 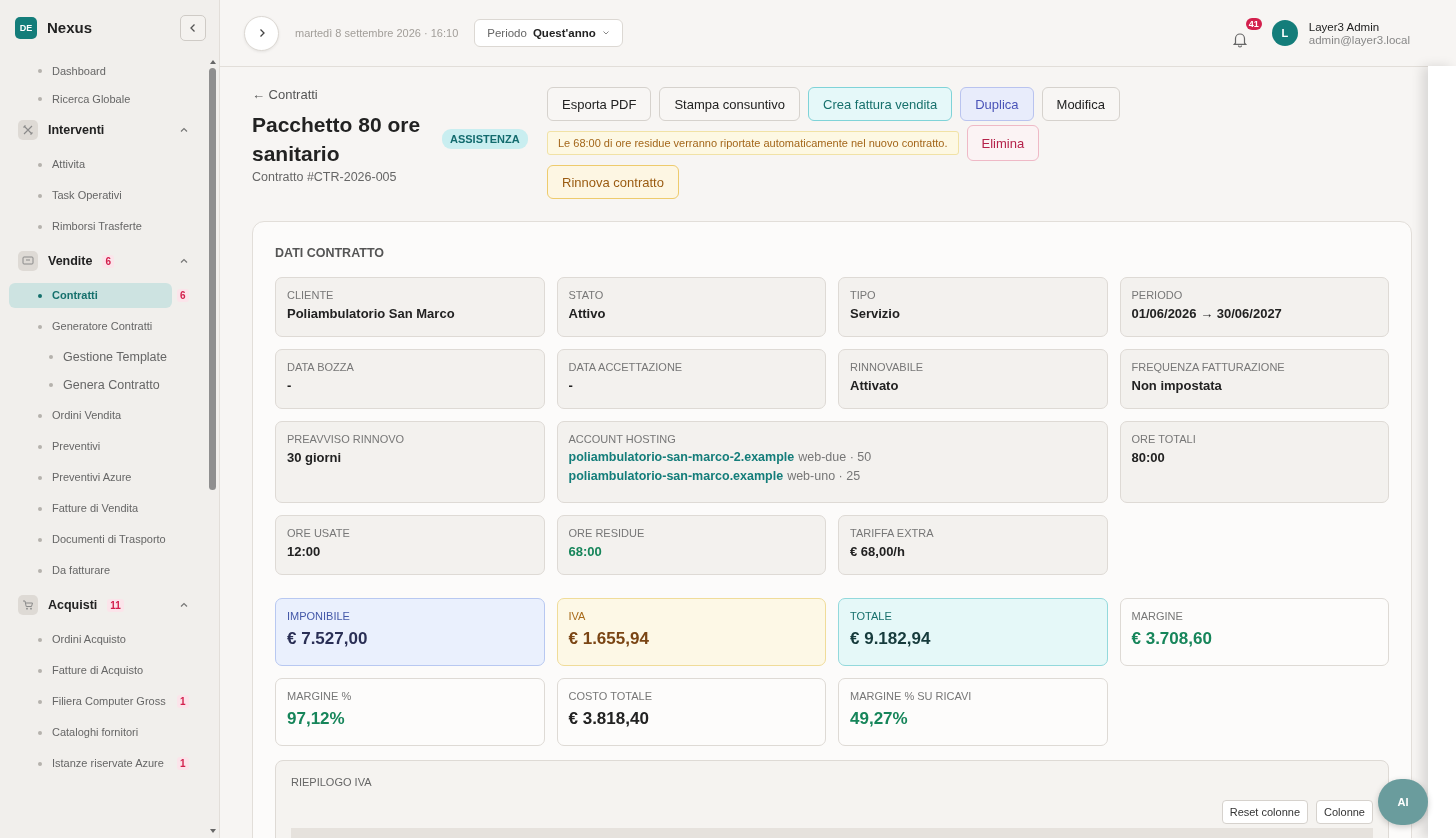 What do you see at coordinates (90, 384) in the screenshot?
I see `sidebar-item: Genera Contratto` at bounding box center [90, 384].